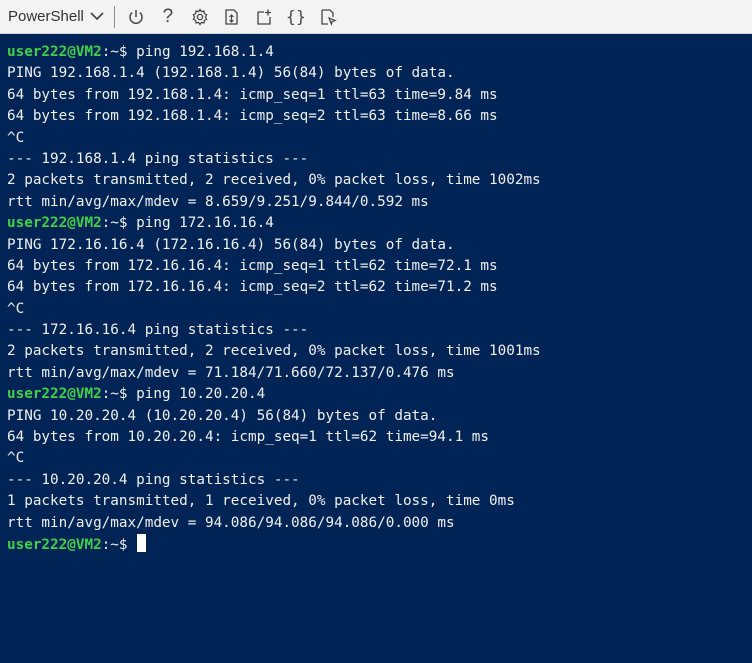  I want to click on editor-button: {}, so click(296, 17).